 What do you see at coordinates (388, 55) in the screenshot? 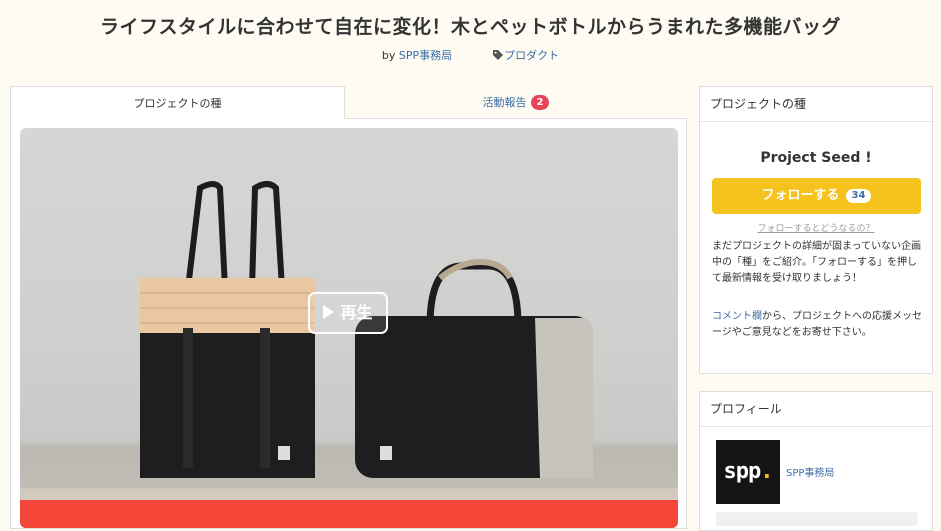
I see `by-label: by` at bounding box center [388, 55].